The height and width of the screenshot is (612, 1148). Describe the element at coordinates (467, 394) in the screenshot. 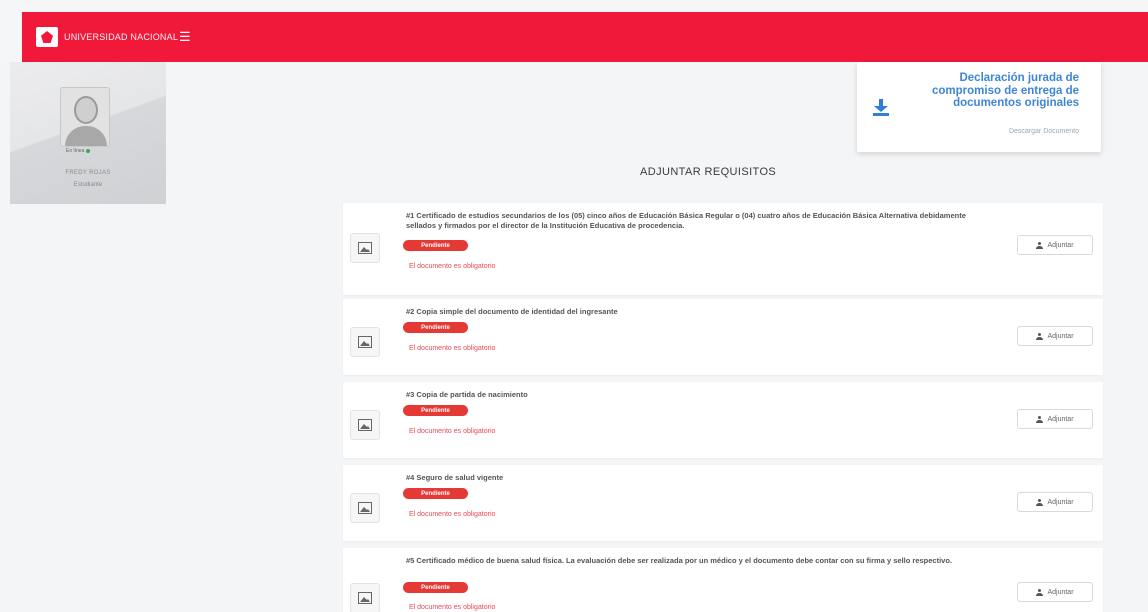

I see `requirement-title: #3 Copia de partida de nacimiento` at that location.